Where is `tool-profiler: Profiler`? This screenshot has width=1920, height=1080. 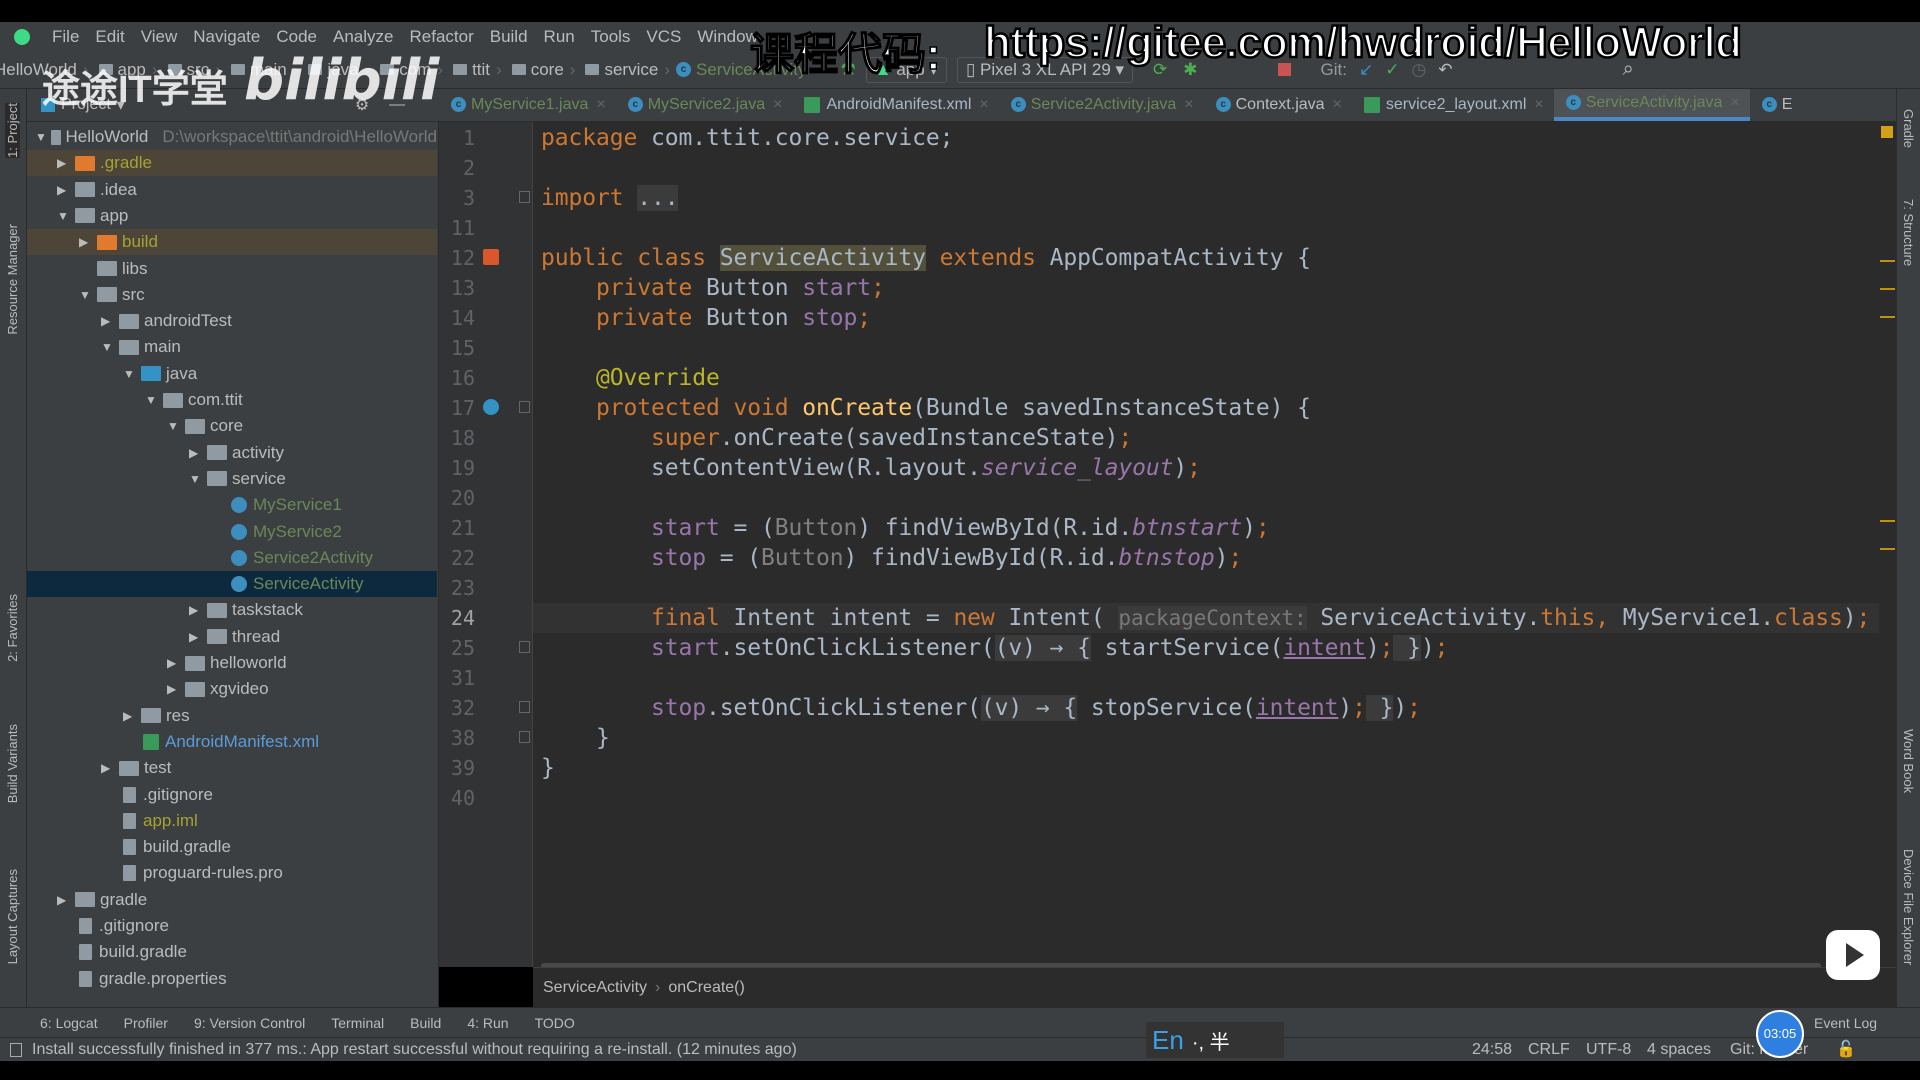
tool-profiler: Profiler is located at coordinates (146, 1023).